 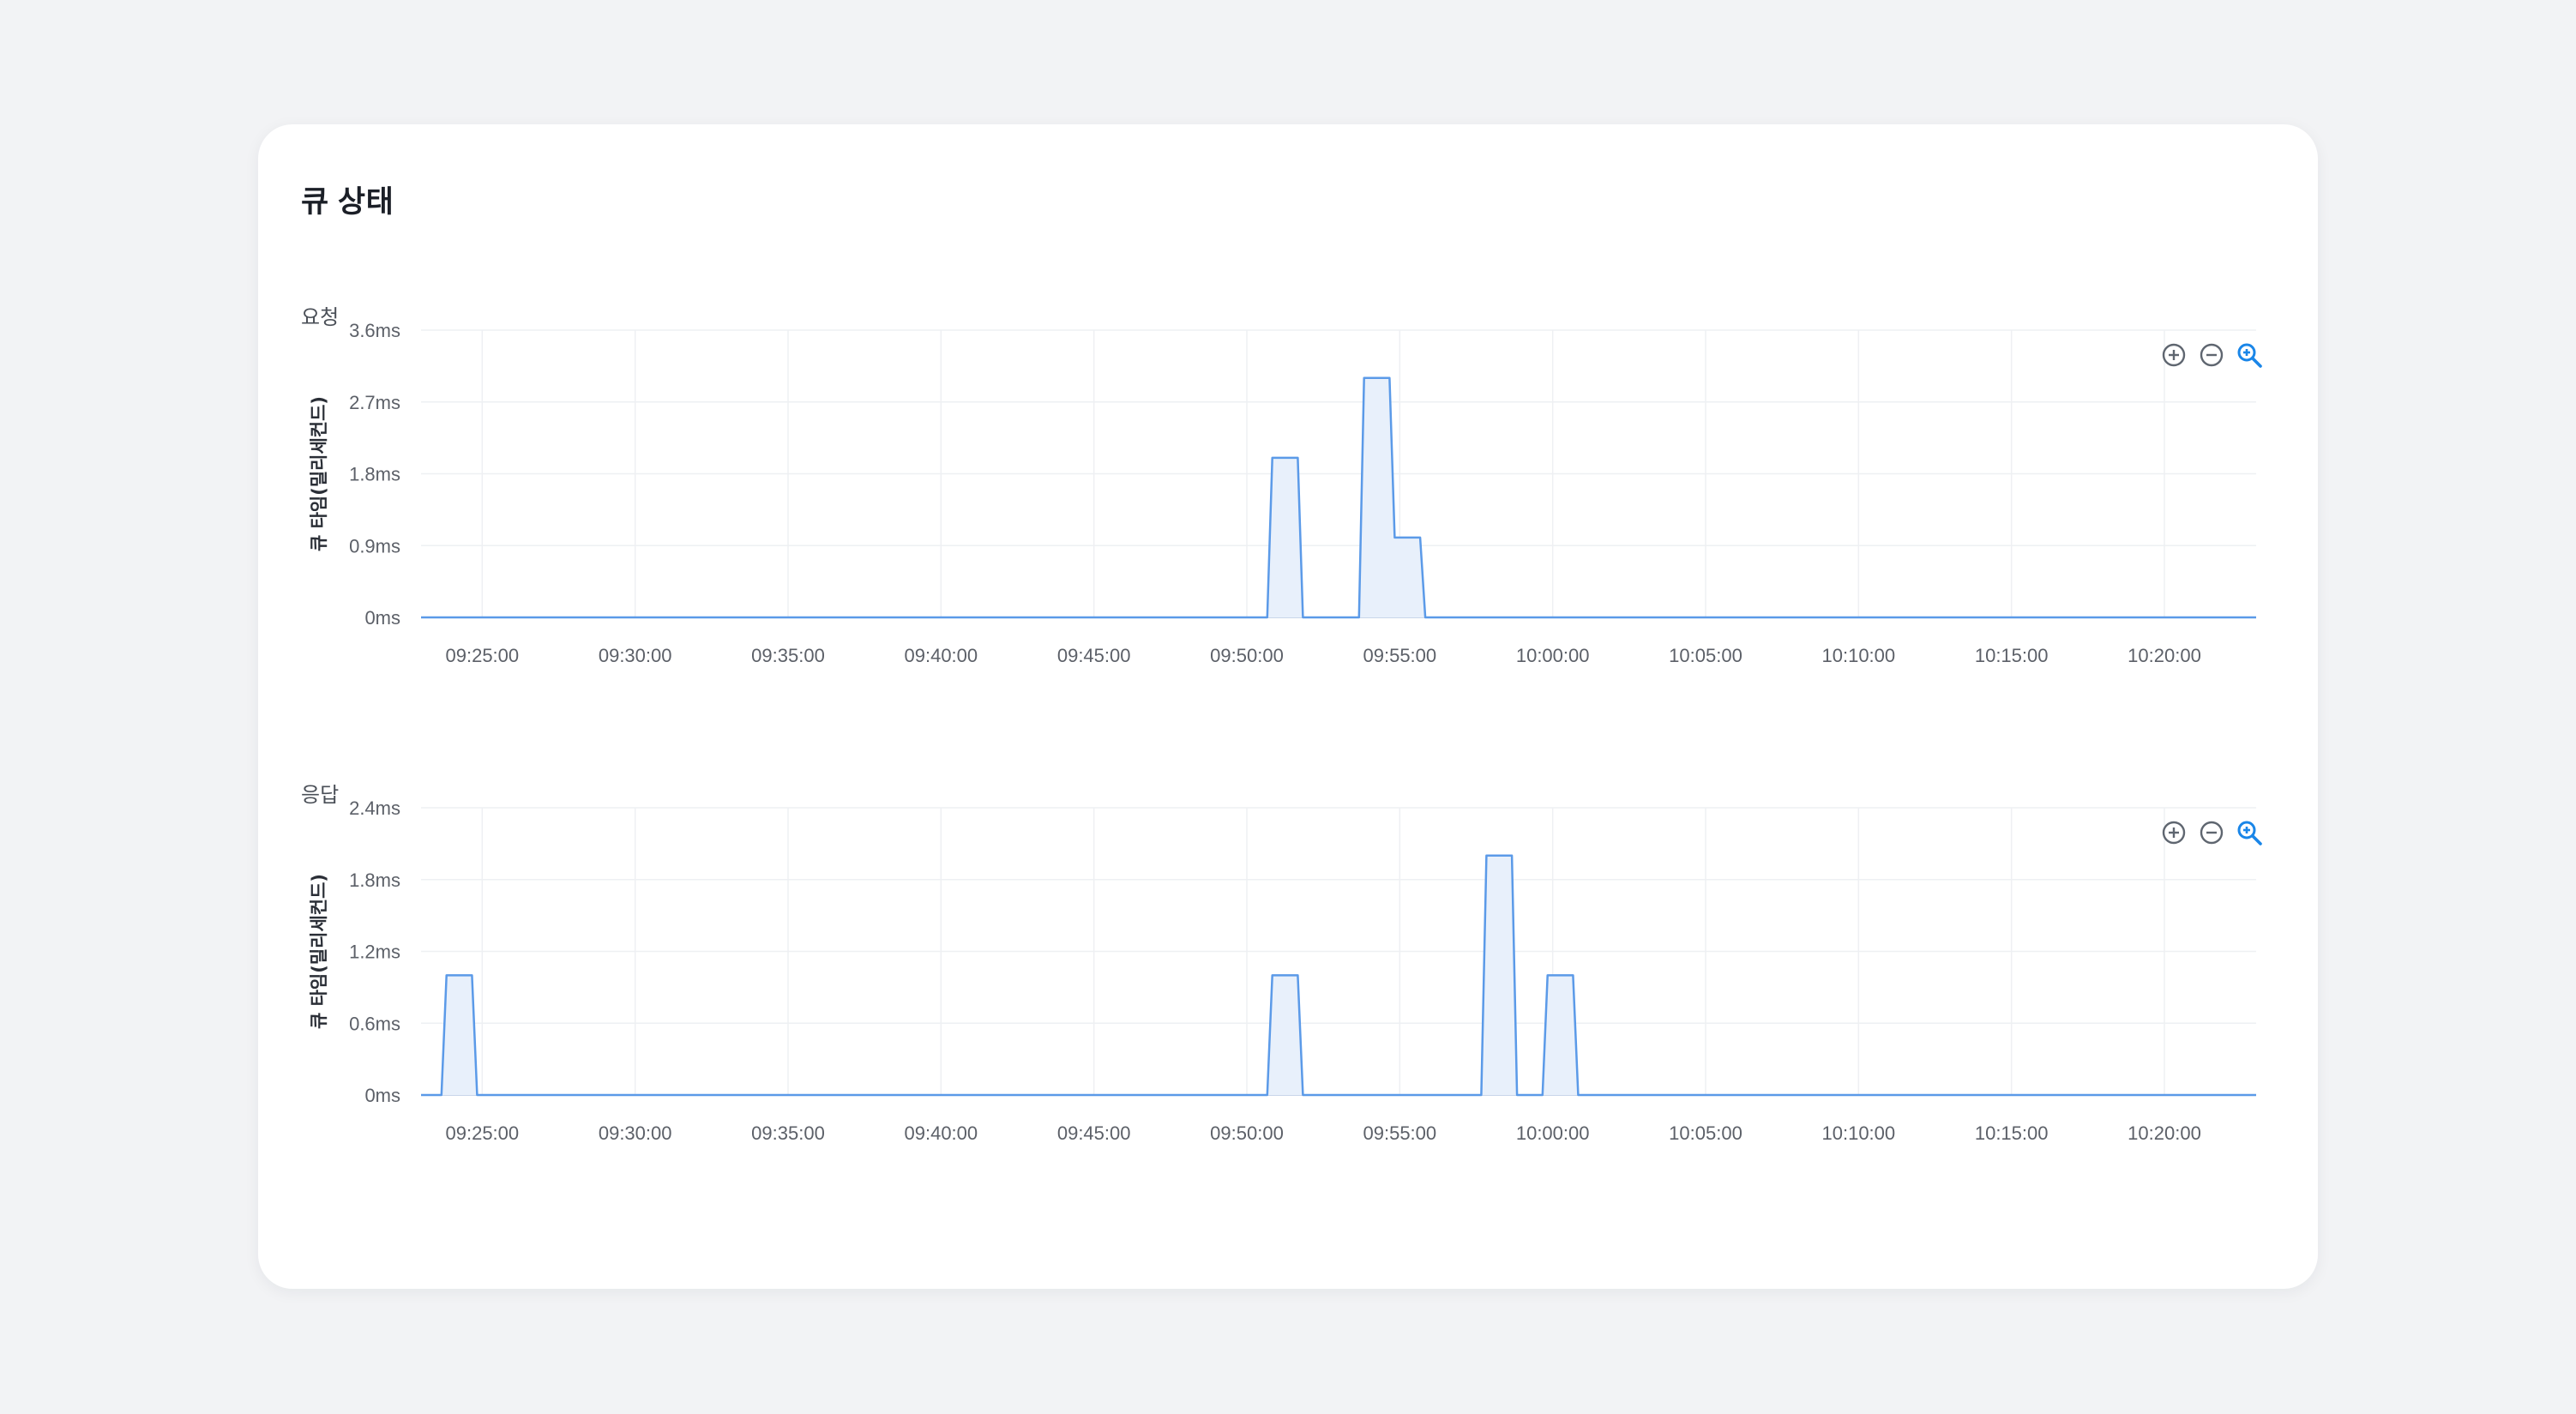 I want to click on chart-controls-response, so click(x=2211, y=832).